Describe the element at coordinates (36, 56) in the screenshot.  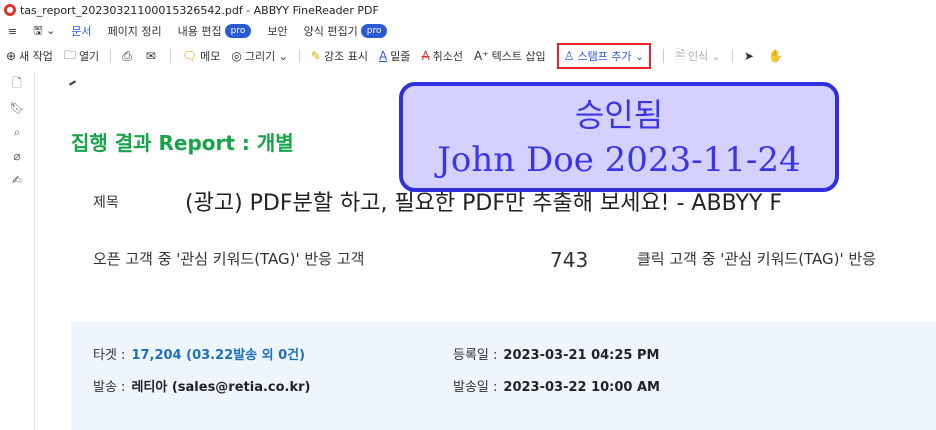
I see `new-task-label: 새 작업` at that location.